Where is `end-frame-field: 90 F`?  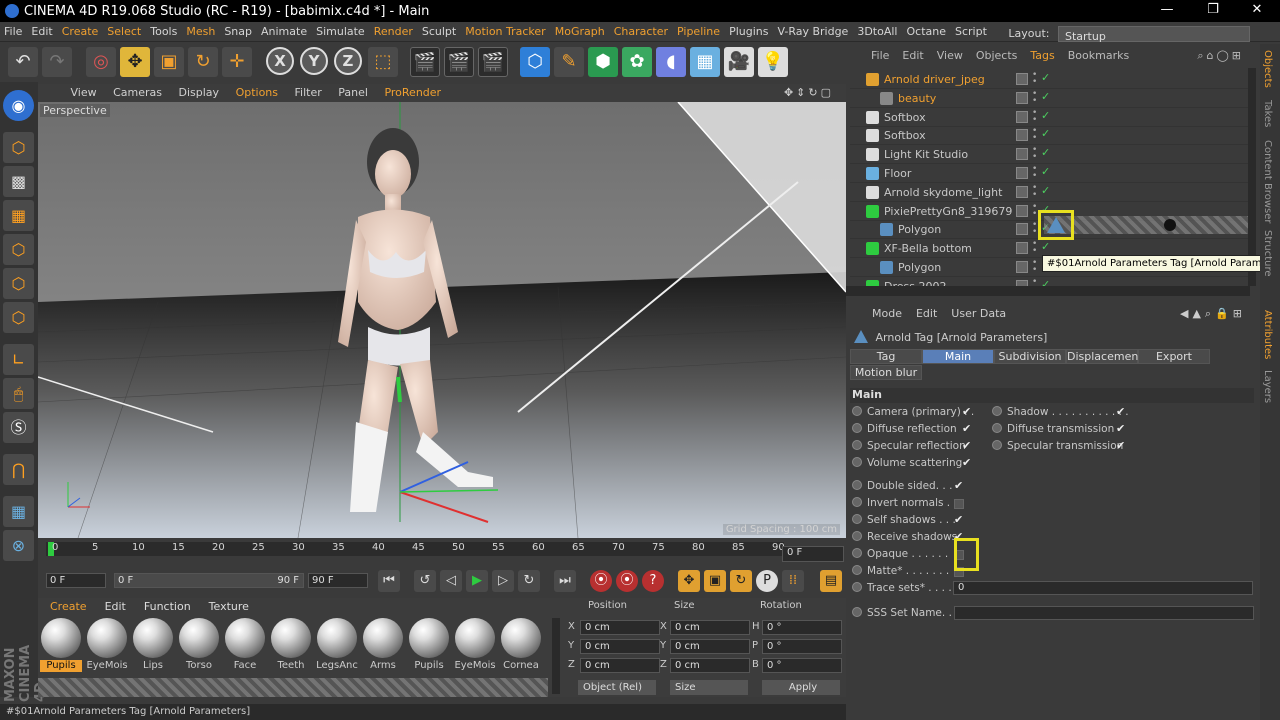
end-frame-field: 90 F is located at coordinates (338, 580).